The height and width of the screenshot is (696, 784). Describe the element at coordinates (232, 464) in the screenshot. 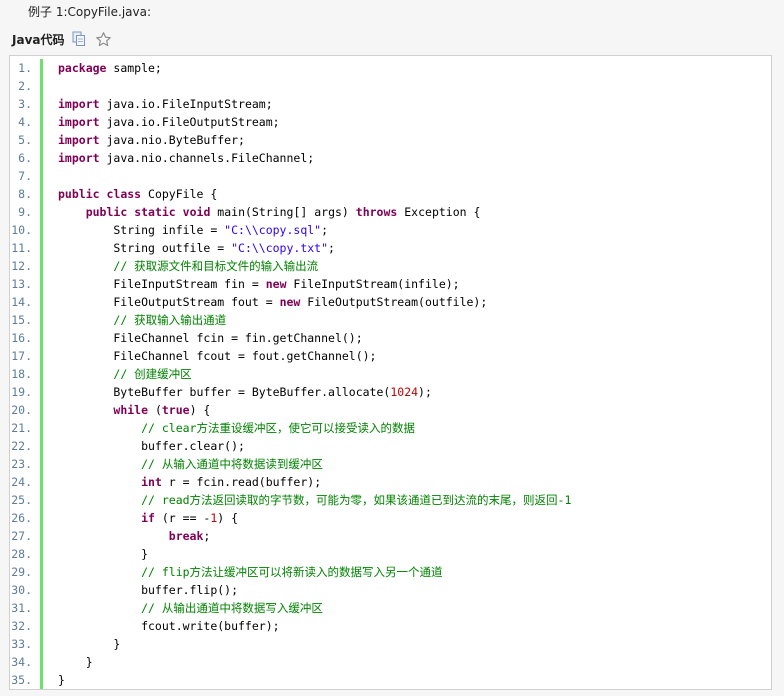

I see `code-token: // 从输入通道中将数据读到缓冲区` at that location.